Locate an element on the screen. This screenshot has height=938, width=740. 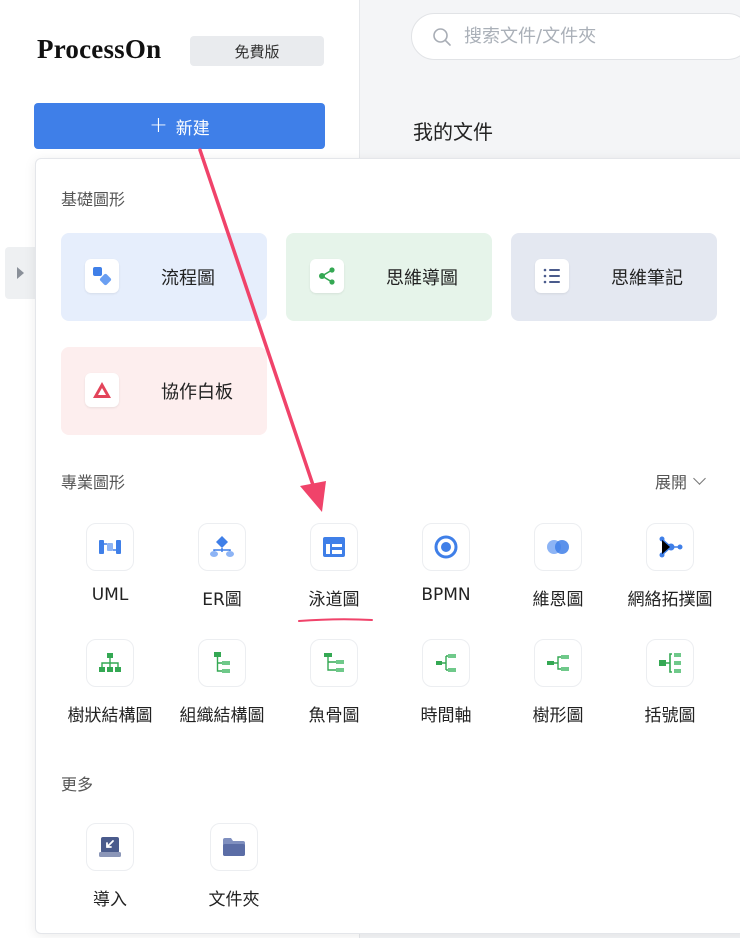
page-title: 我的文件 is located at coordinates (453, 132).